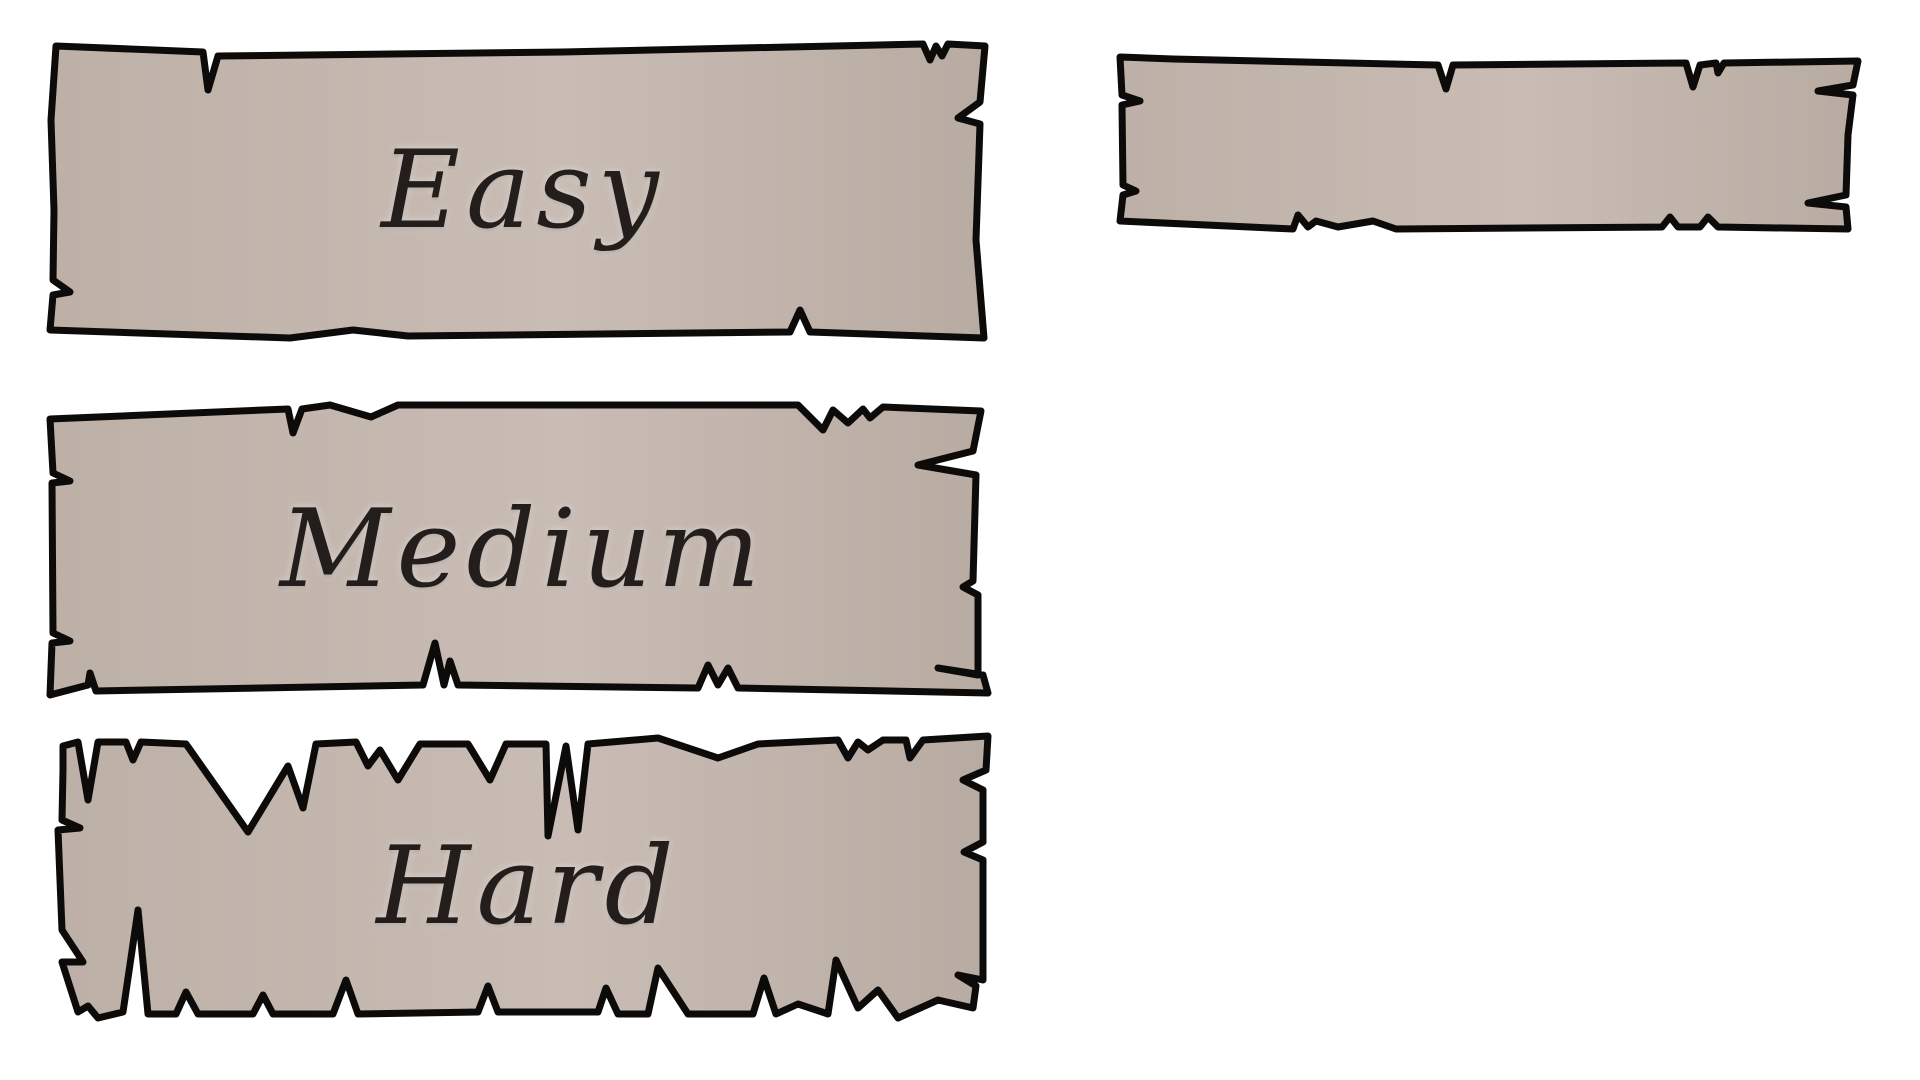  Describe the element at coordinates (523, 877) in the screenshot. I see `hard-plank-shape` at that location.